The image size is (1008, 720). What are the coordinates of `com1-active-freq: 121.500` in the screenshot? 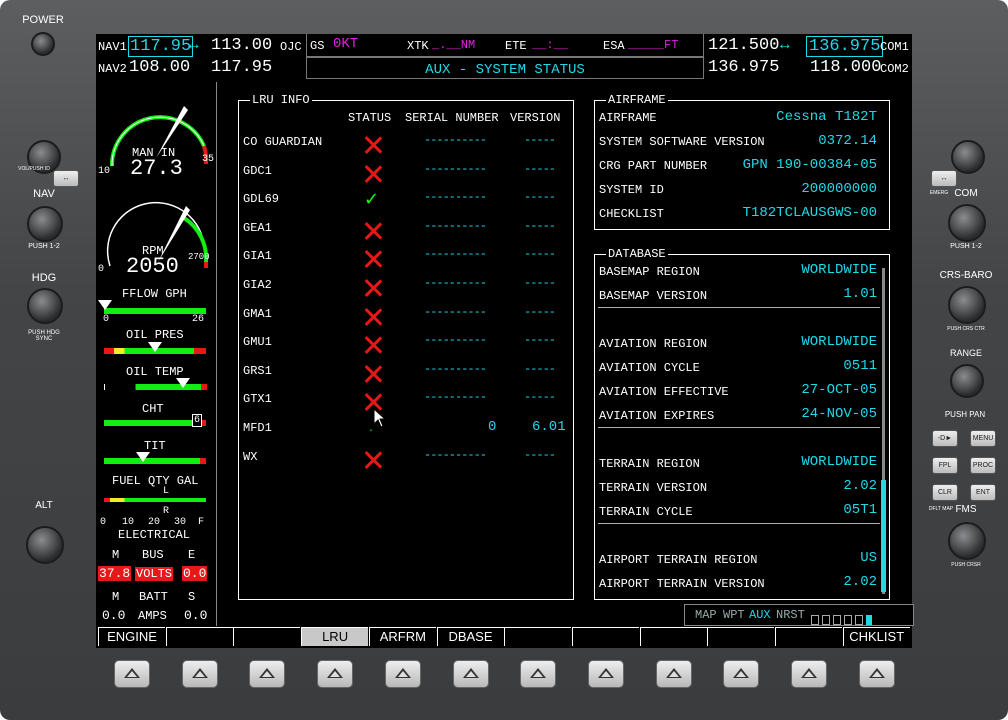 It's located at (743, 45).